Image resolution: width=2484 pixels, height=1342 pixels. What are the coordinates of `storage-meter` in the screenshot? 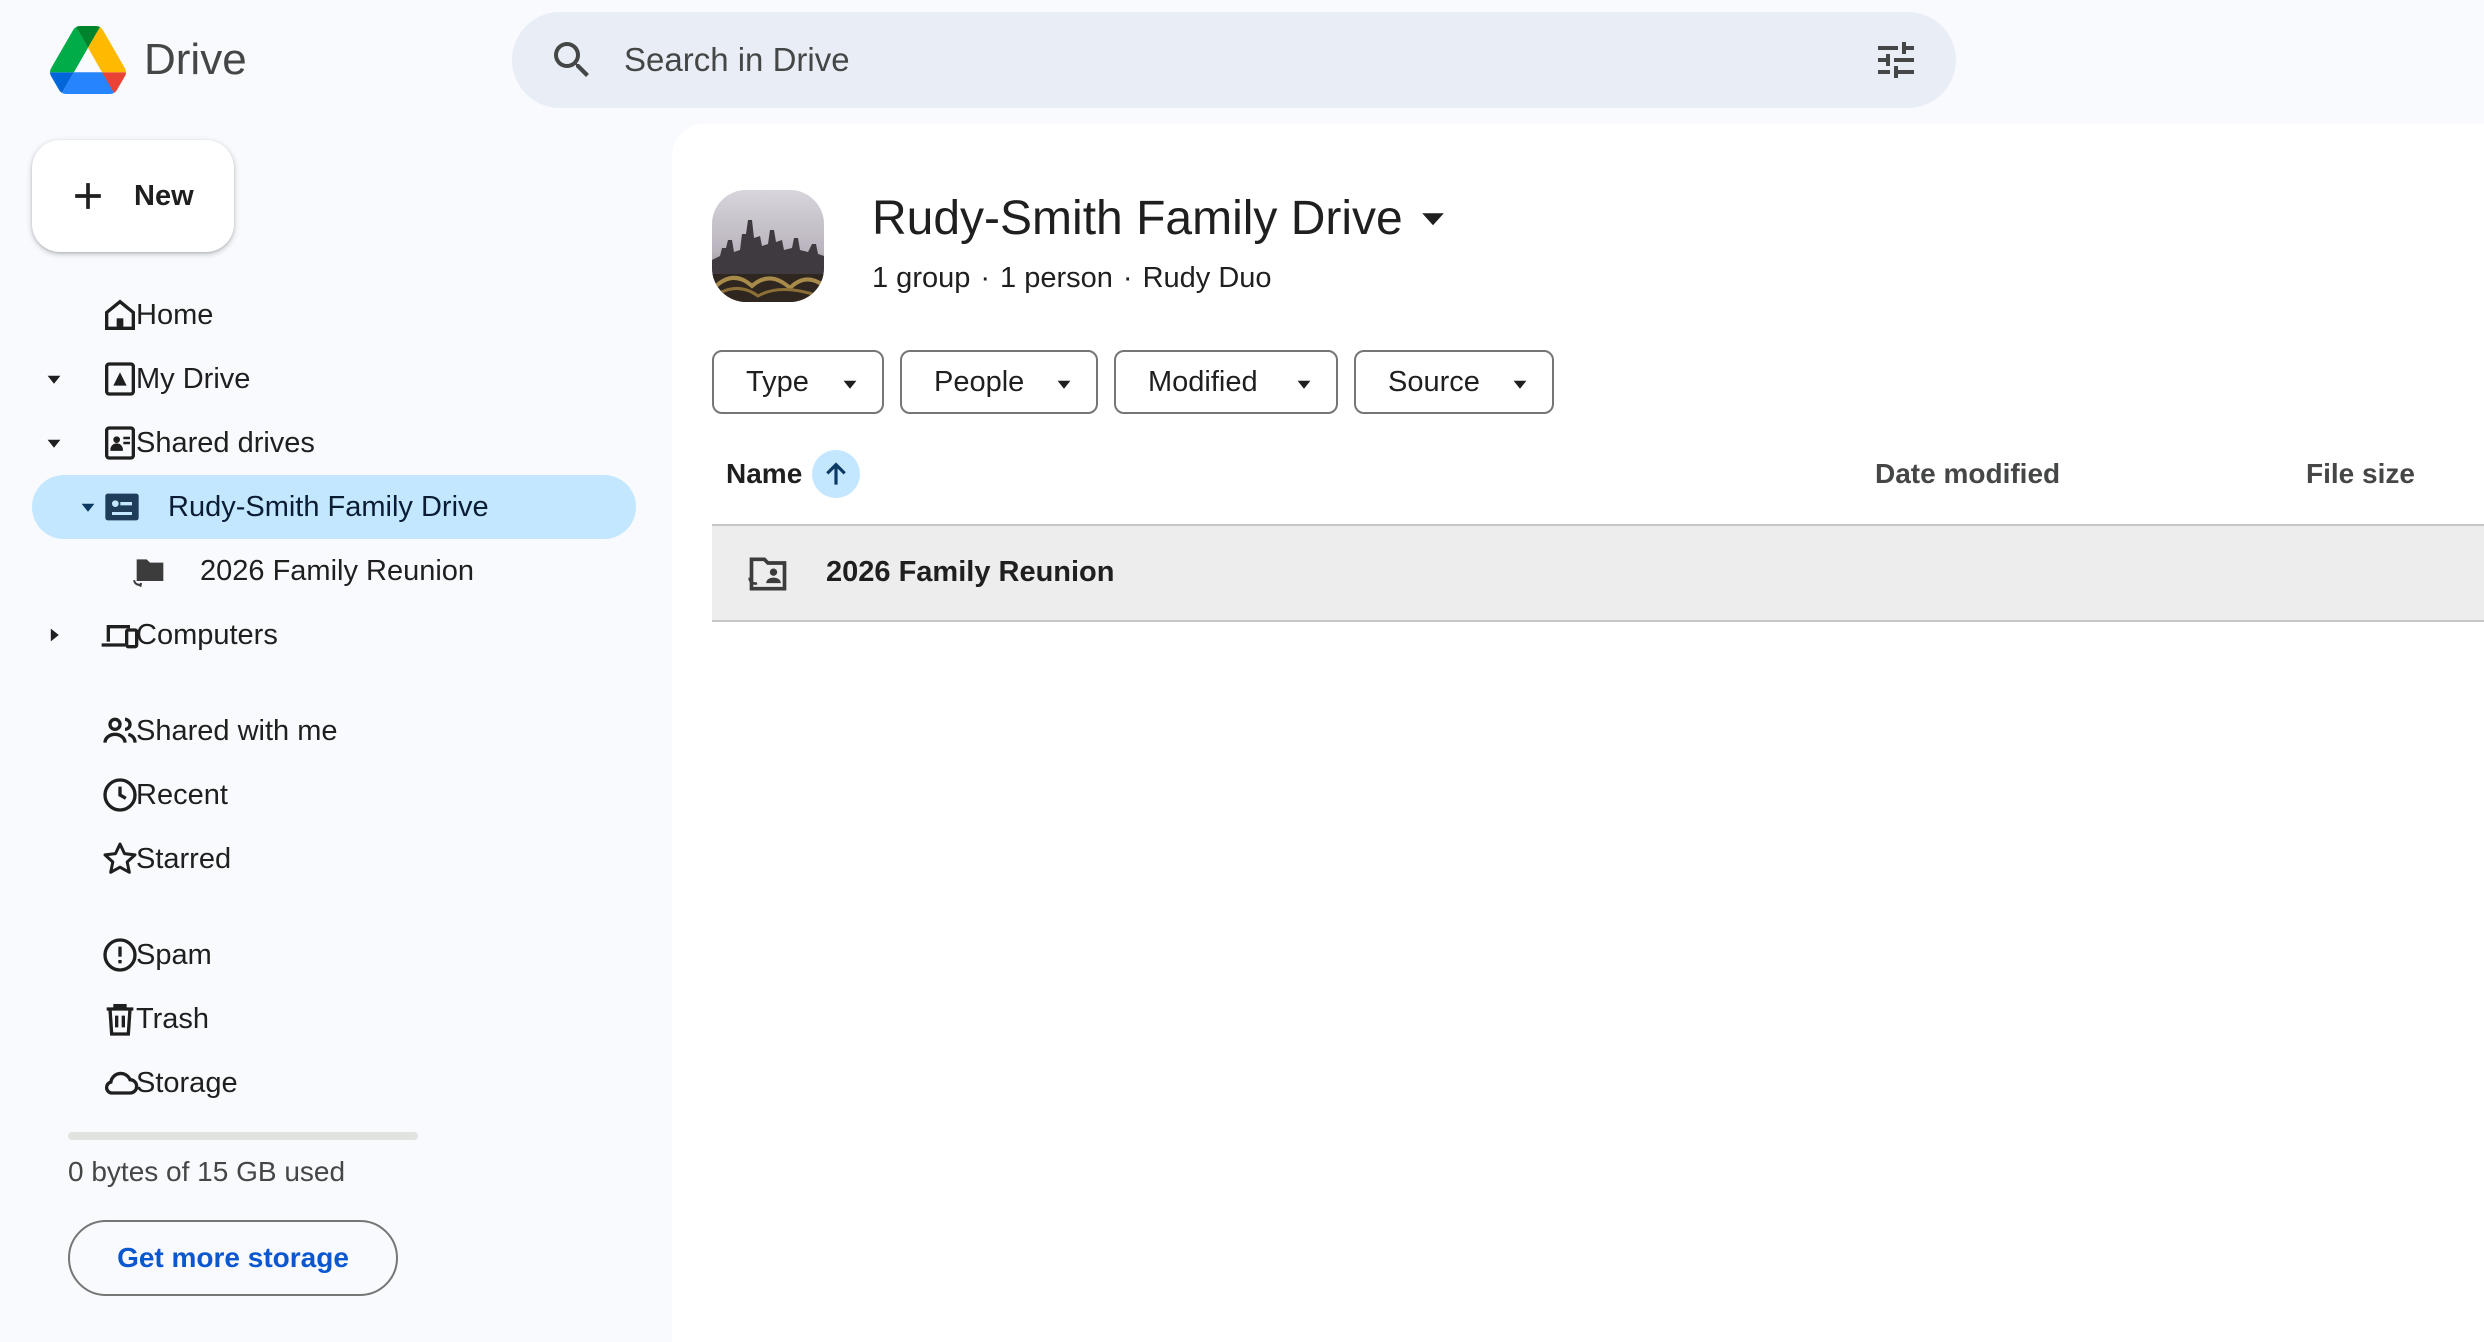 It's located at (243, 1136).